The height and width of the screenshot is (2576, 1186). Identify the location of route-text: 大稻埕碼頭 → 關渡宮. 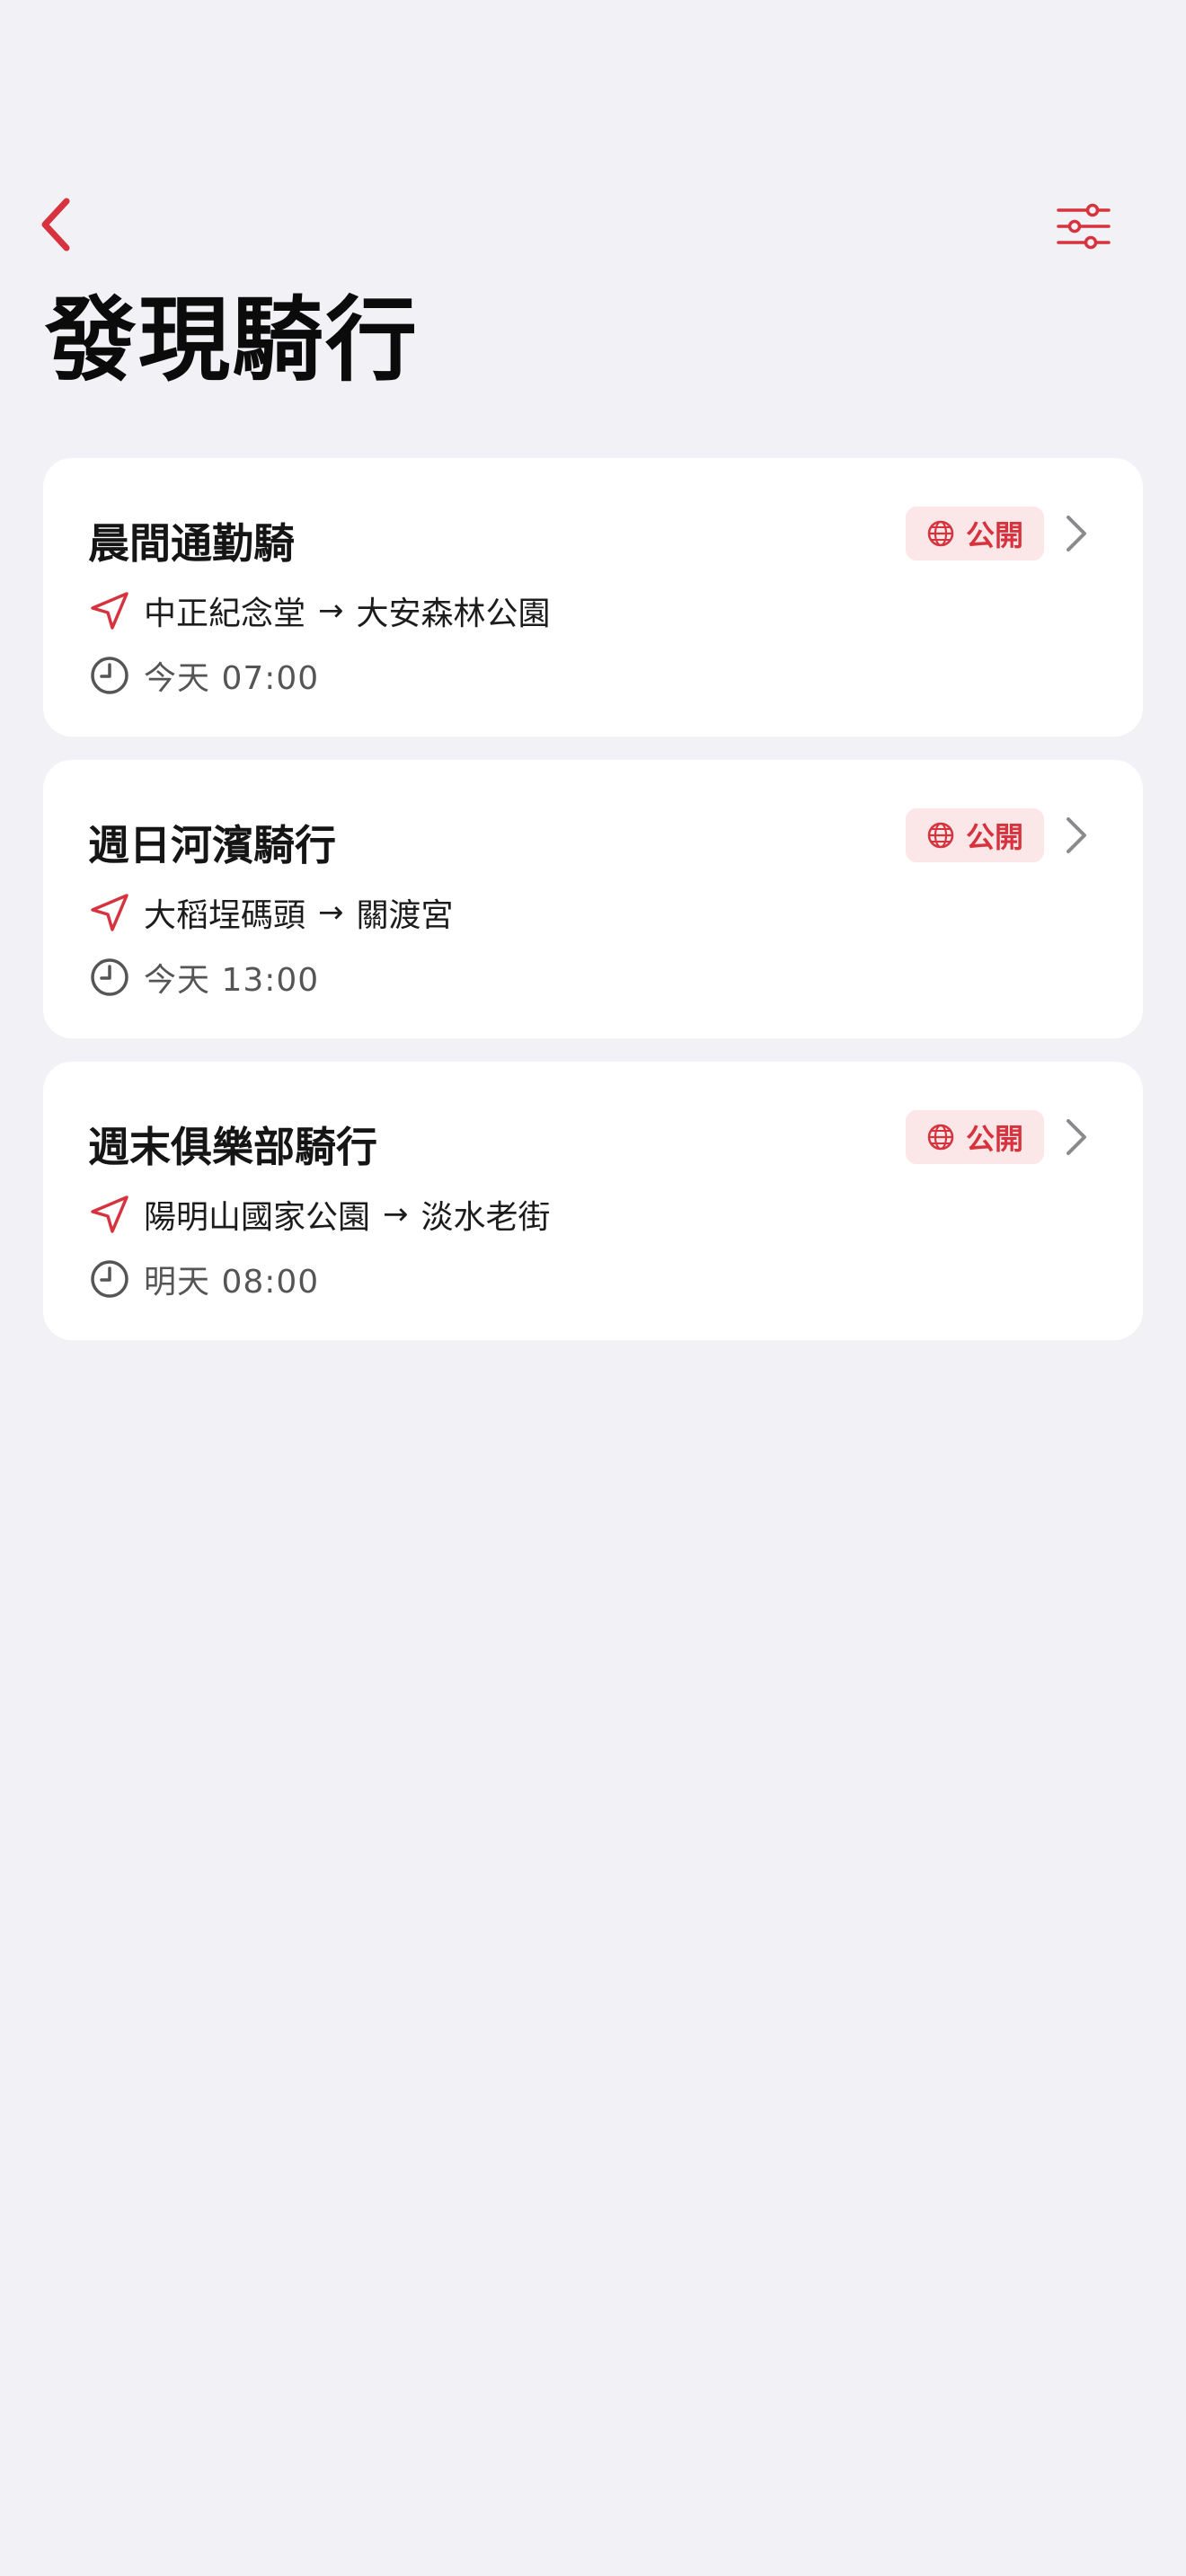
(299, 912).